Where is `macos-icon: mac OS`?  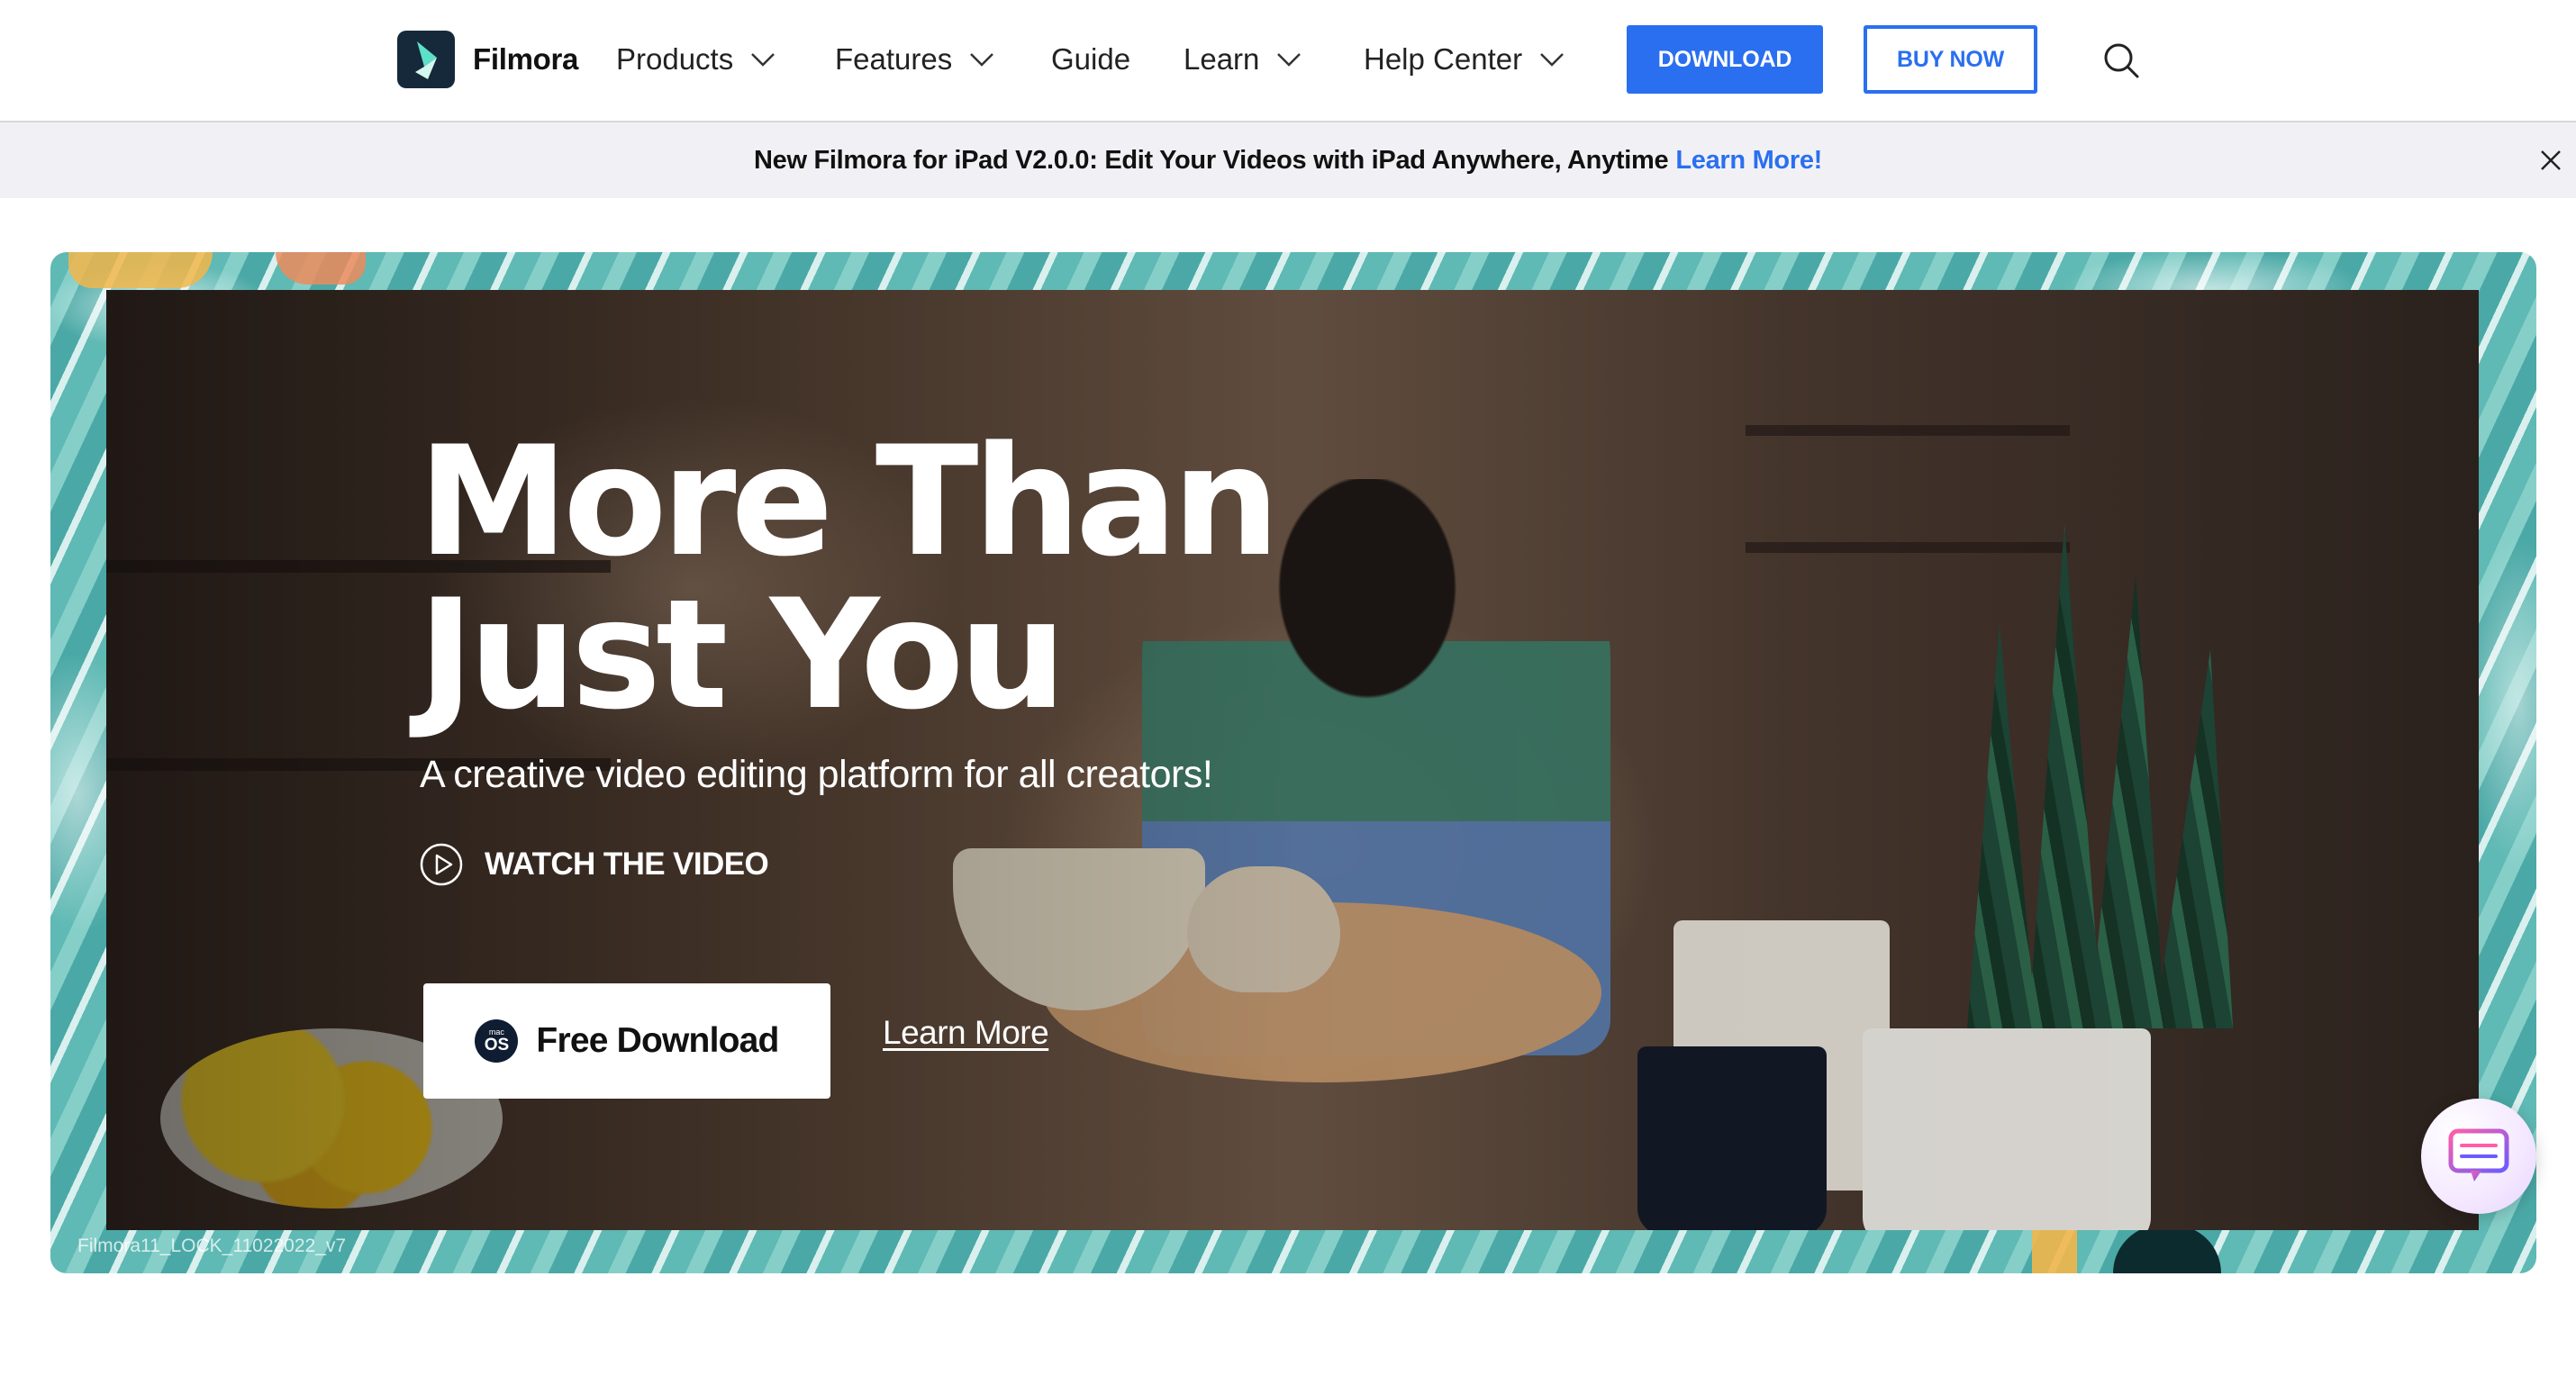
macos-icon: mac OS is located at coordinates (497, 1041).